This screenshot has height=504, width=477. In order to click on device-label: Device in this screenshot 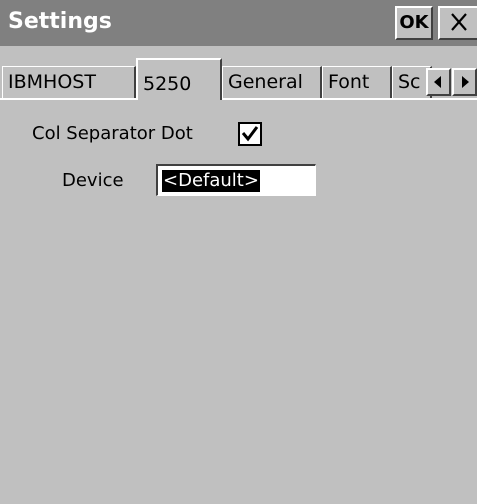, I will do `click(93, 180)`.